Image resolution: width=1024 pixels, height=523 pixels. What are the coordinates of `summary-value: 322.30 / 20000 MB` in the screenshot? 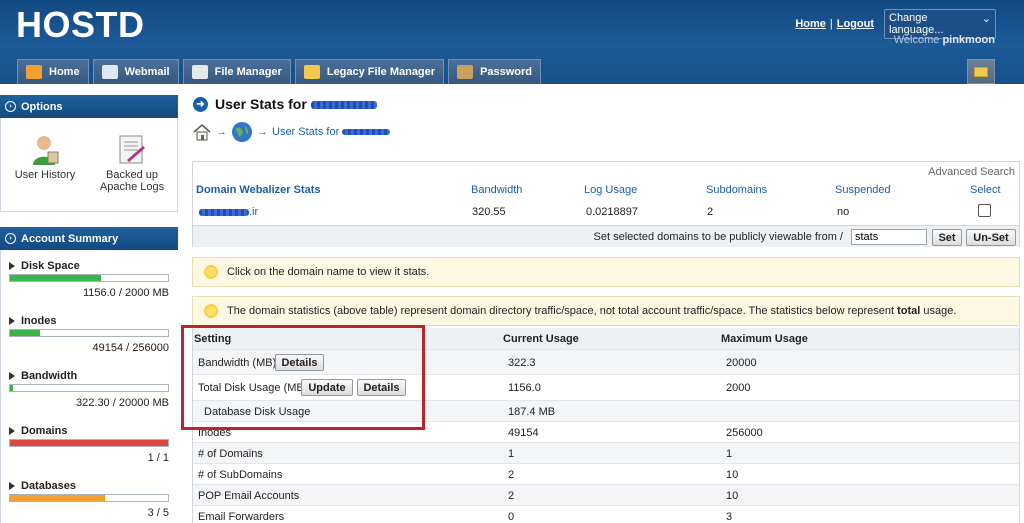 It's located at (122, 403).